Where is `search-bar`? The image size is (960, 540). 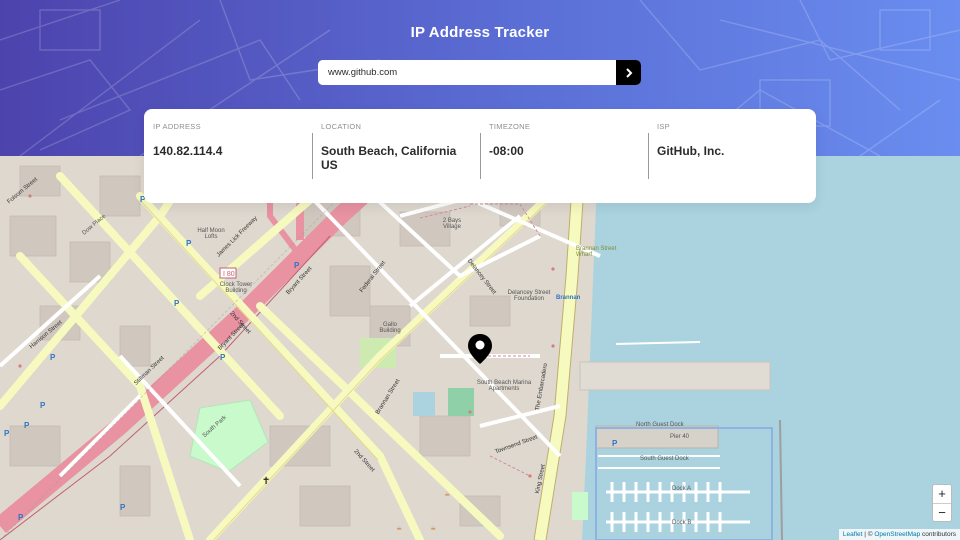 search-bar is located at coordinates (479, 72).